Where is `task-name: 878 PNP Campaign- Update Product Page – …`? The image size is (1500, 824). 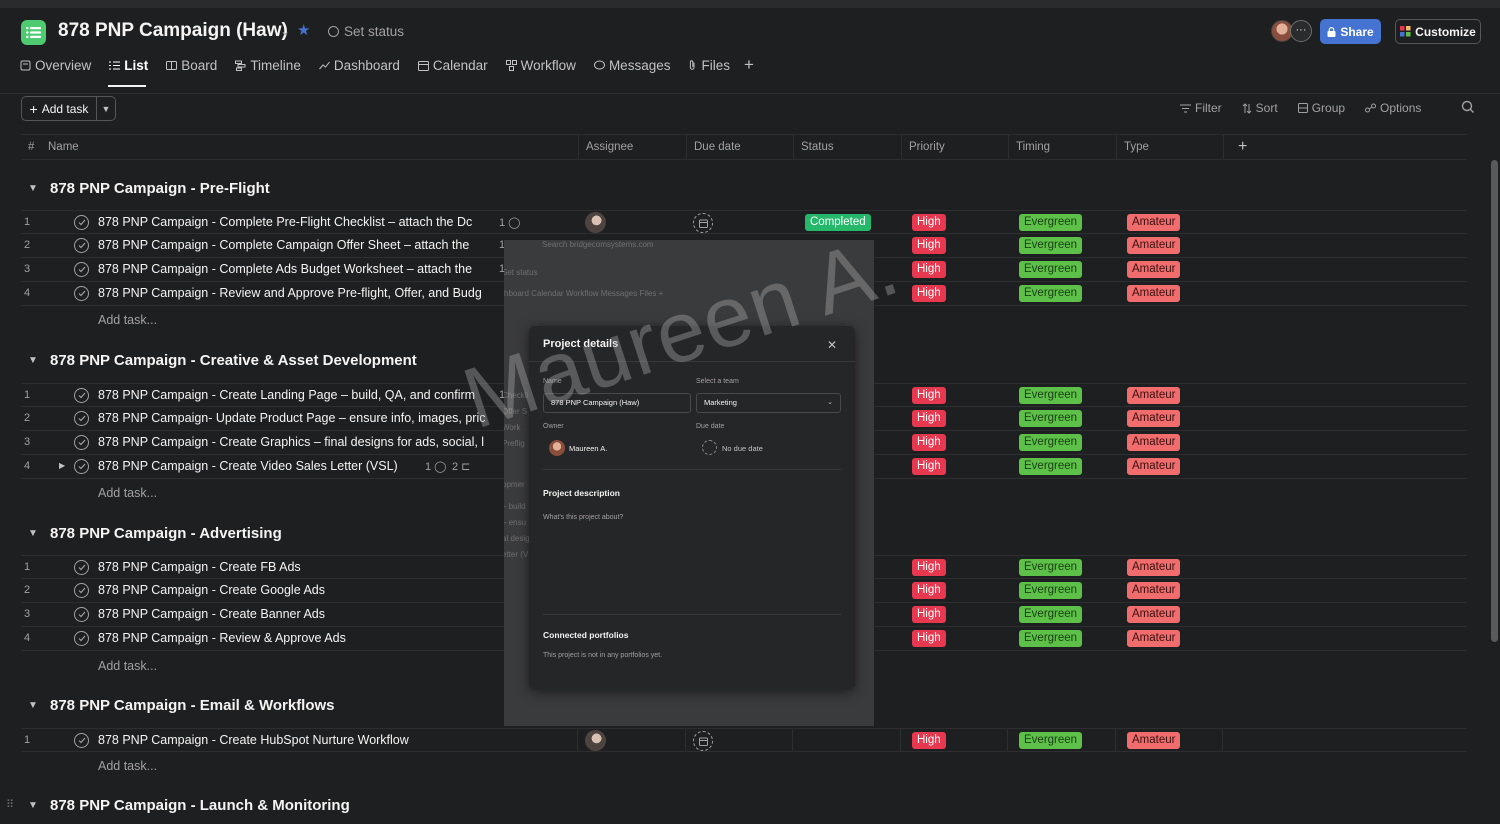 task-name: 878 PNP Campaign- Update Product Page – … is located at coordinates (292, 418).